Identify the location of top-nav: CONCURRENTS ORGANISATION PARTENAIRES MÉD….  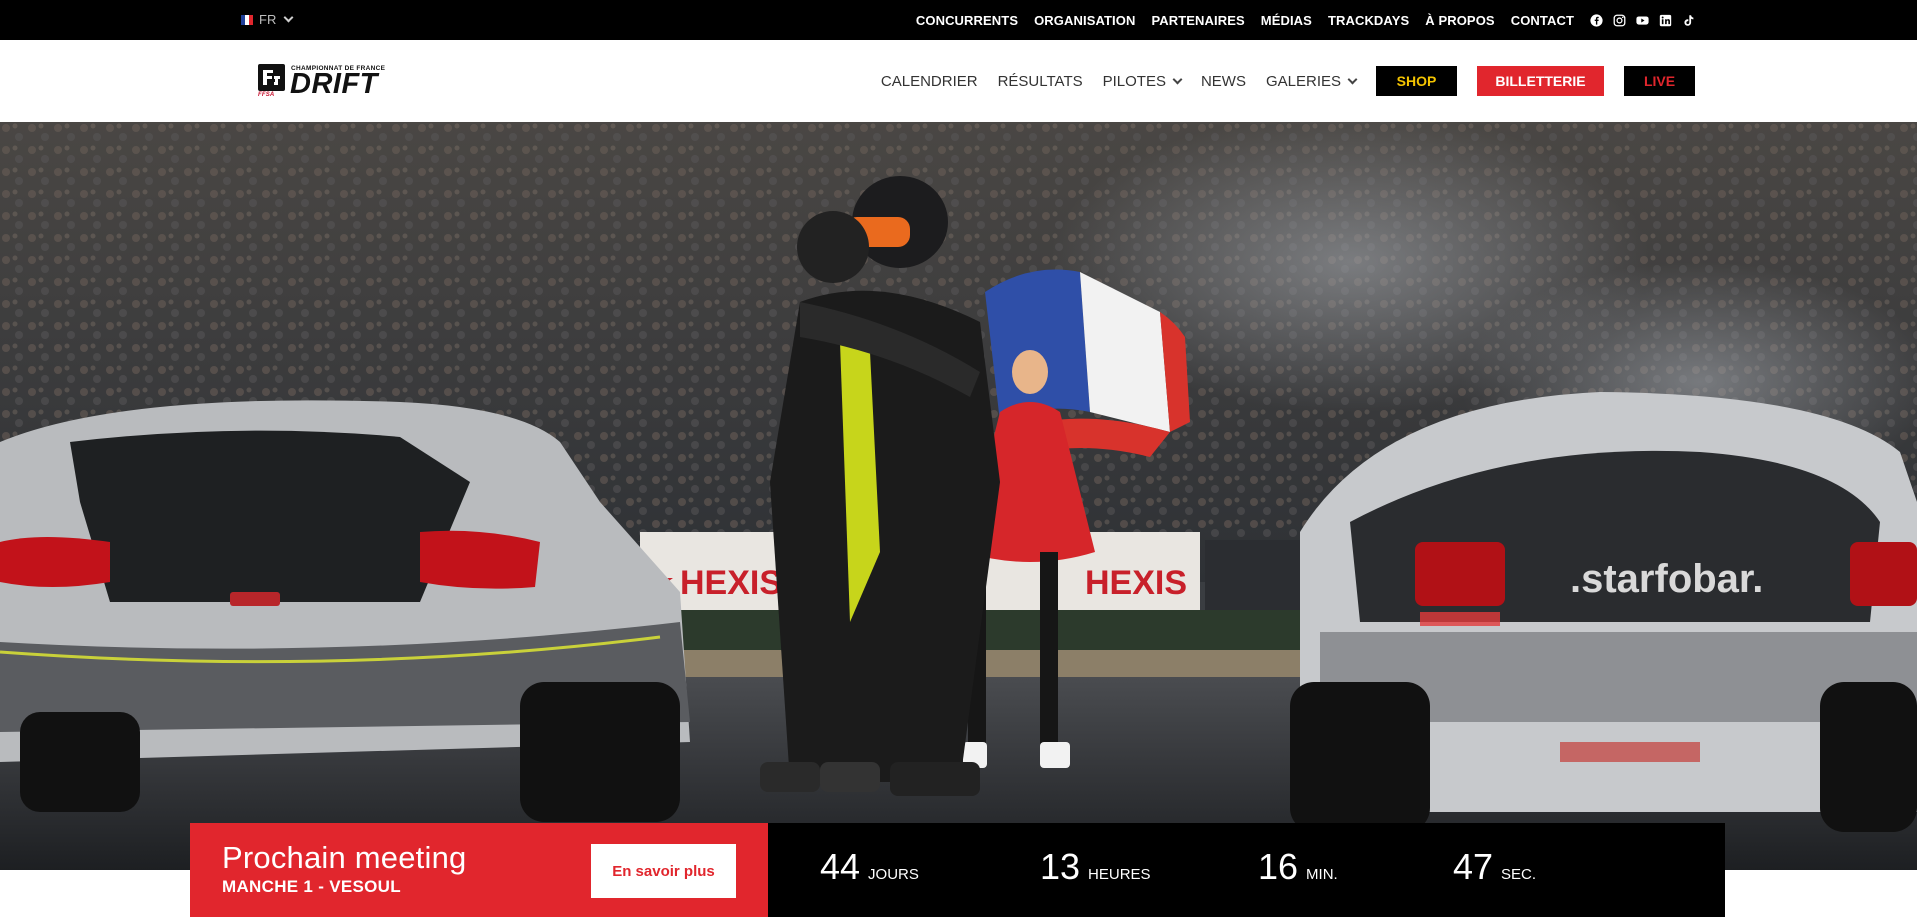
(1297, 20).